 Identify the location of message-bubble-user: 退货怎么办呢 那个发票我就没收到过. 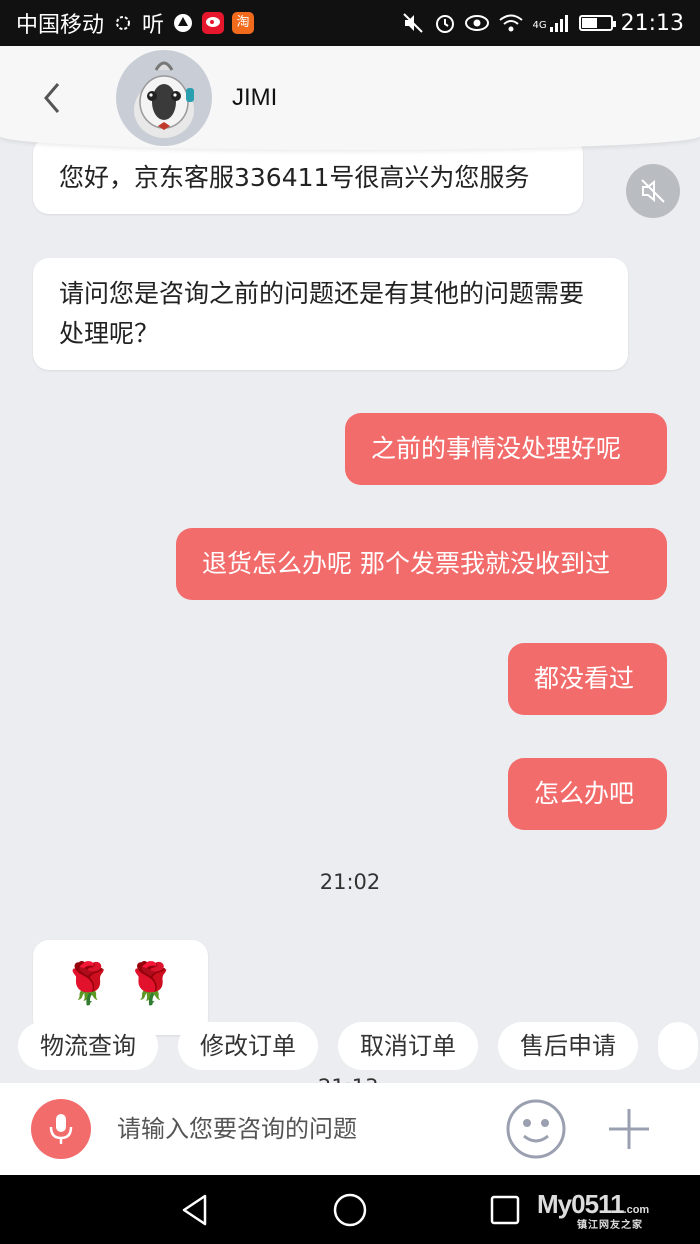
(421, 564).